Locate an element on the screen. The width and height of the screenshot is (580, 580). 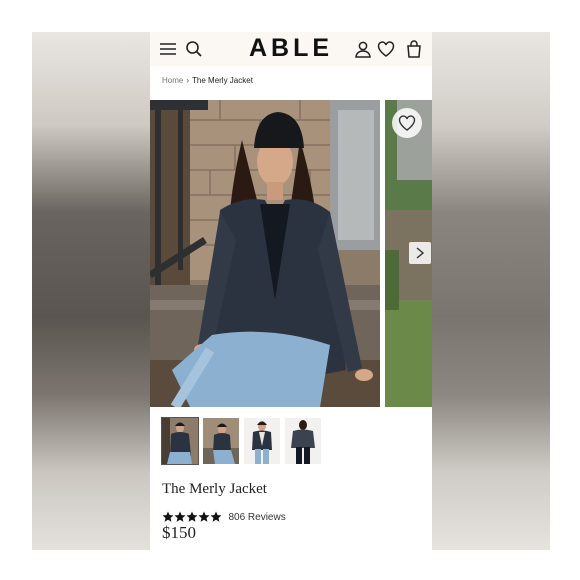
favorite-button is located at coordinates (407, 123).